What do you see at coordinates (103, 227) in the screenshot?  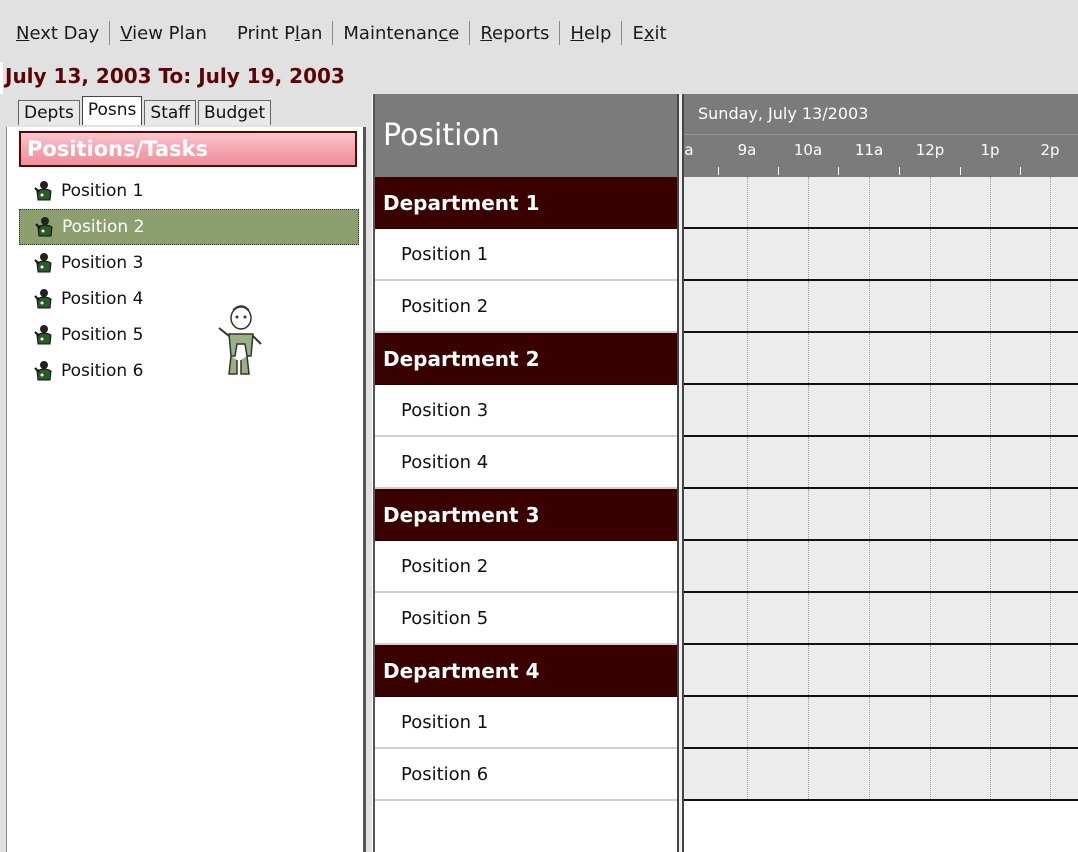 I see `position-list-label: Position 2` at bounding box center [103, 227].